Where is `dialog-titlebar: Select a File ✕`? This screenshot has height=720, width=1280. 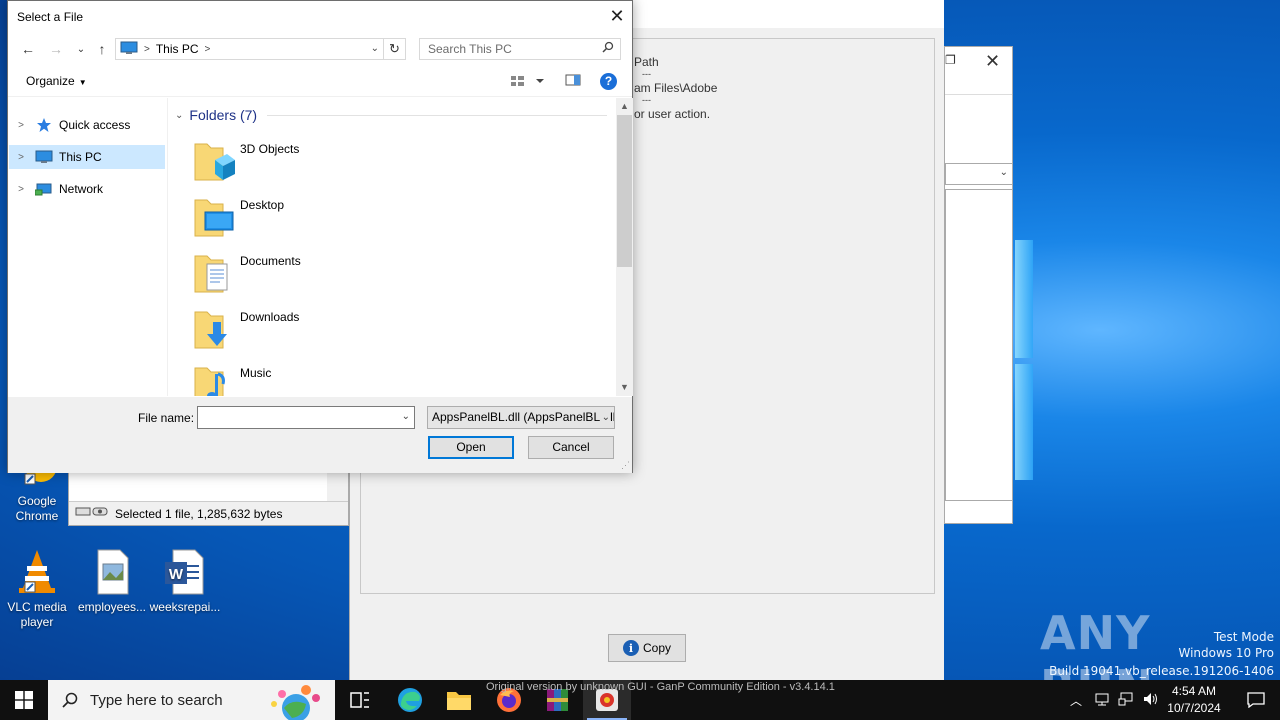
dialog-titlebar: Select a File ✕ is located at coordinates (320, 16).